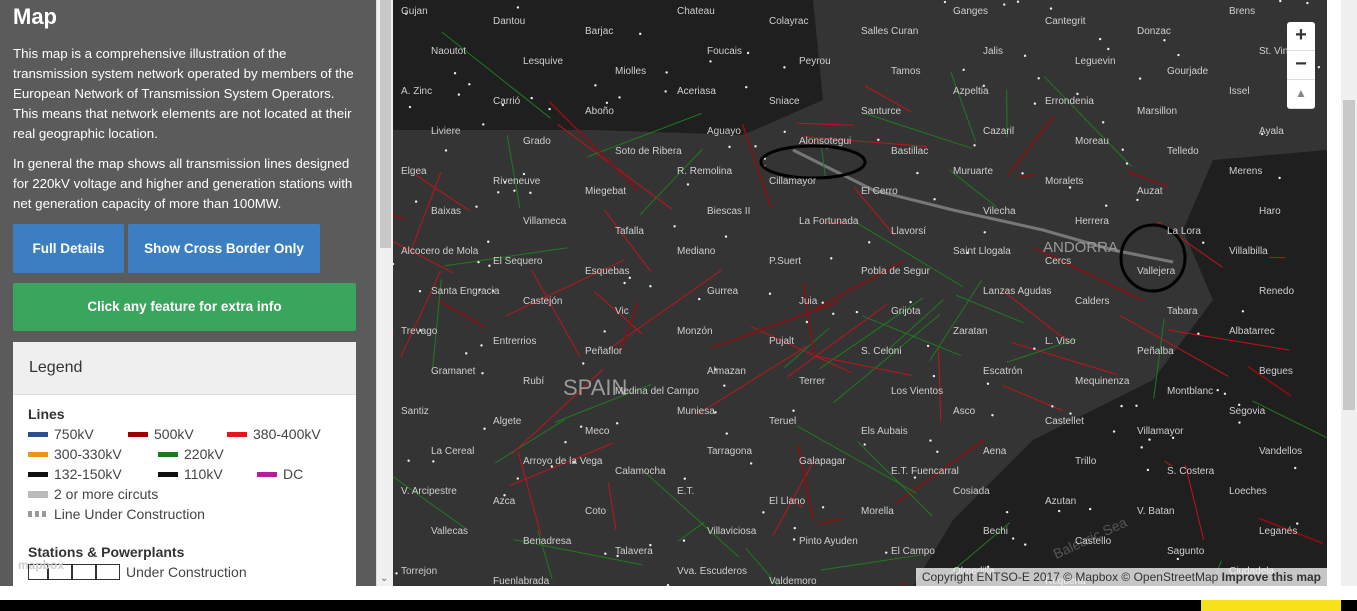 The width and height of the screenshot is (1357, 611). Describe the element at coordinates (685, 491) in the screenshot. I see `place-label: E.T.` at that location.